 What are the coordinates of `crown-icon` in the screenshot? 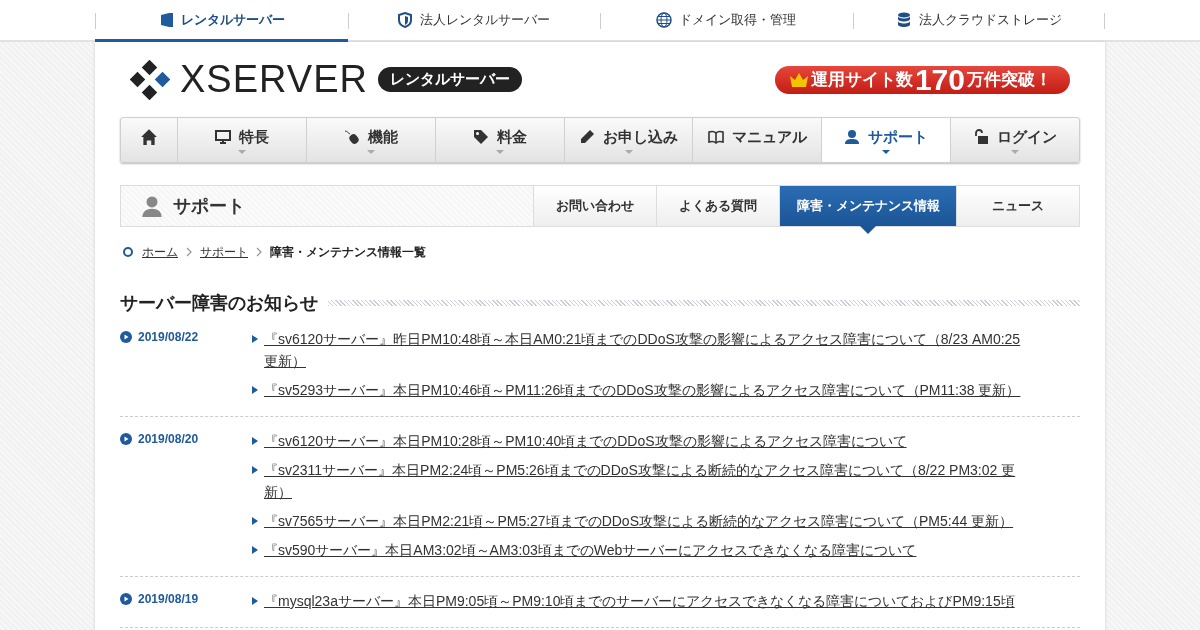 It's located at (798, 79).